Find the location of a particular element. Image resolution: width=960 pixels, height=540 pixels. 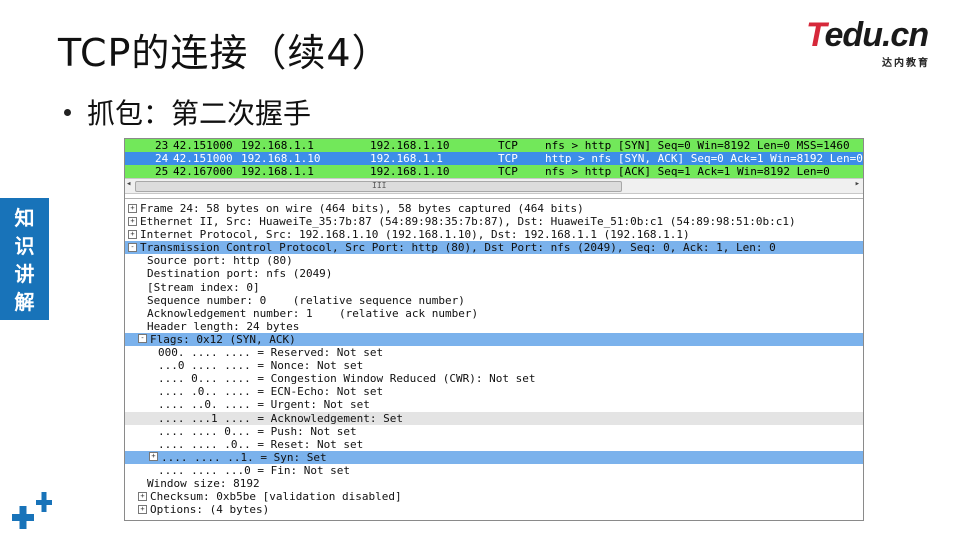

tree-item: .... ..0. .... = Urgent: Not set is located at coordinates (494, 404).